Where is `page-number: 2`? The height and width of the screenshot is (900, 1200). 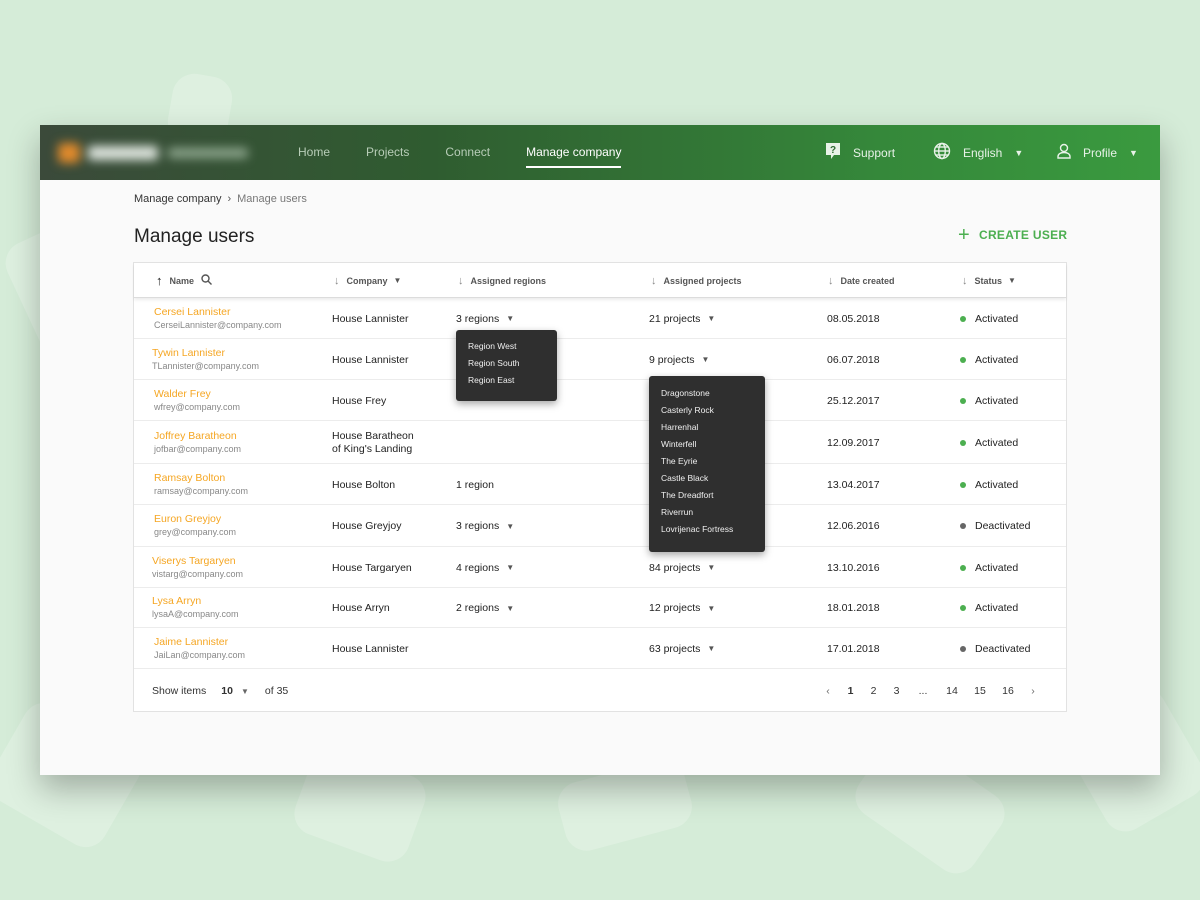 page-number: 2 is located at coordinates (873, 691).